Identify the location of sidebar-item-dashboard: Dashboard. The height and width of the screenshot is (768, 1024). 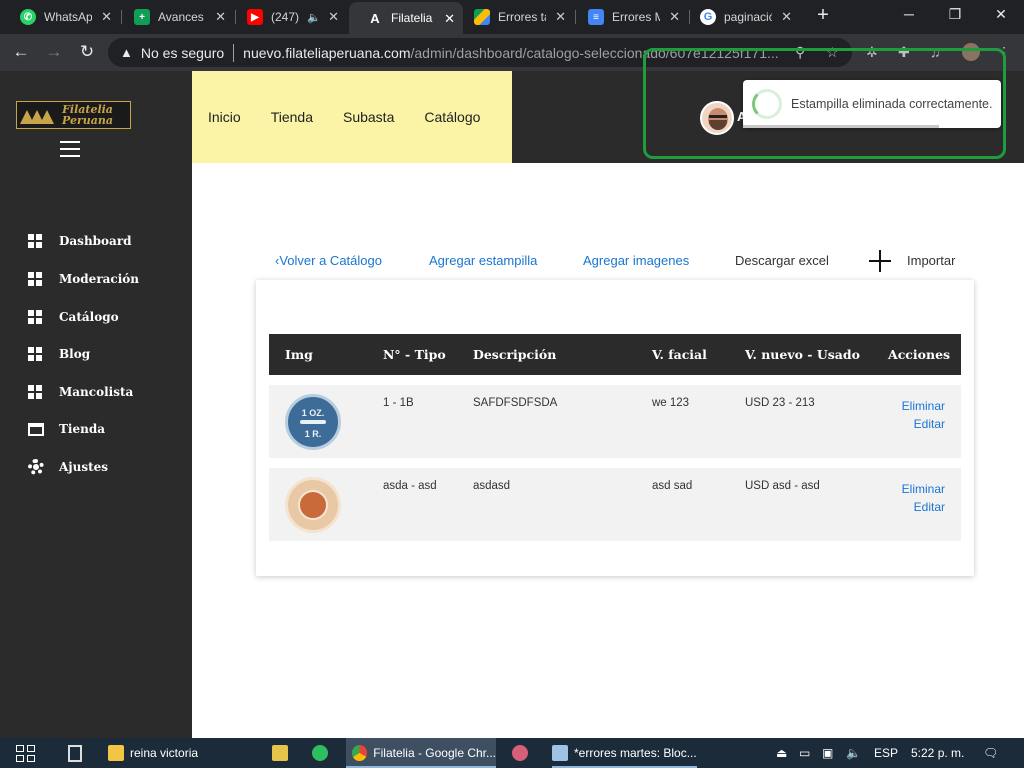
(80, 241).